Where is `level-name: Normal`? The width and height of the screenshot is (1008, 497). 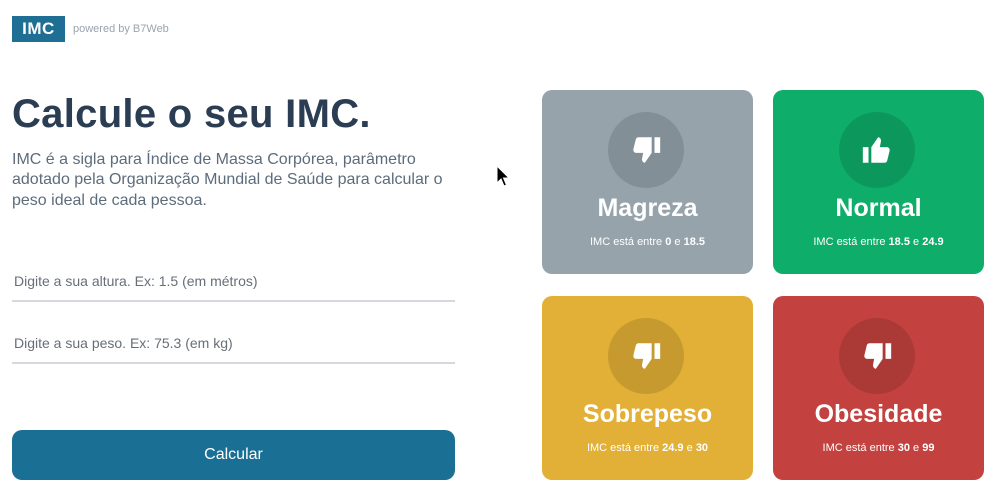 level-name: Normal is located at coordinates (878, 208).